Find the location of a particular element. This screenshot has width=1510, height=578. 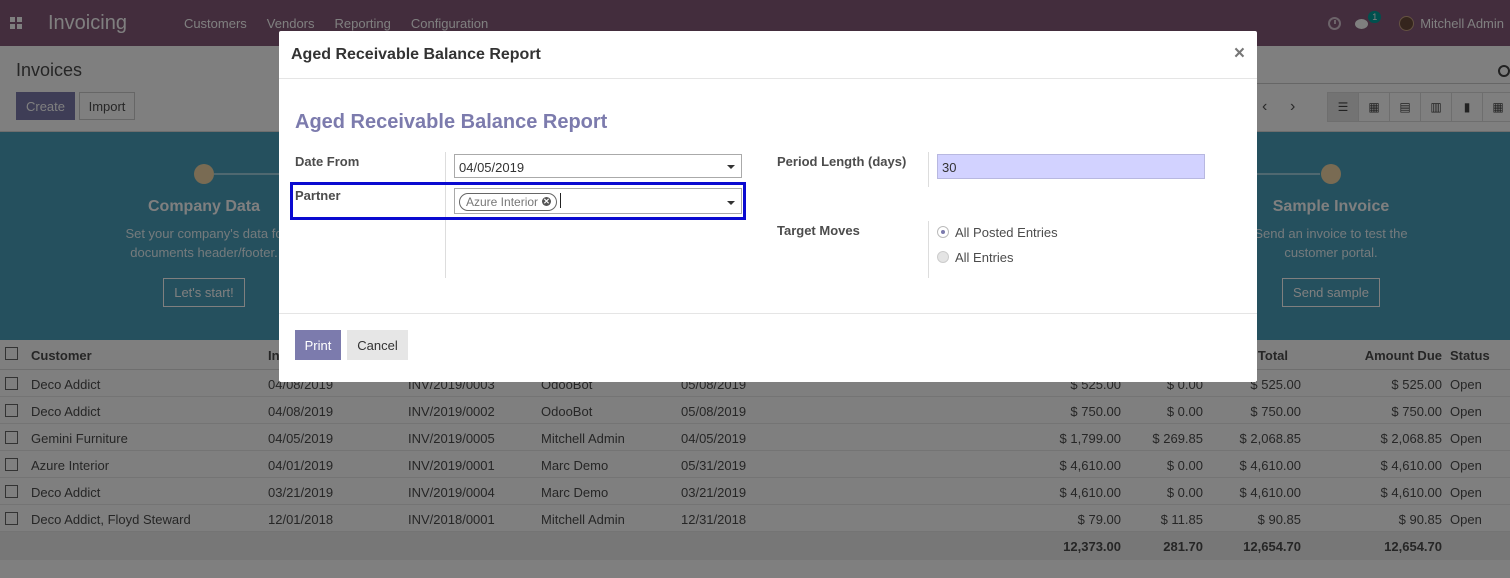

form-title: Aged Receivable Balance Report is located at coordinates (451, 122).